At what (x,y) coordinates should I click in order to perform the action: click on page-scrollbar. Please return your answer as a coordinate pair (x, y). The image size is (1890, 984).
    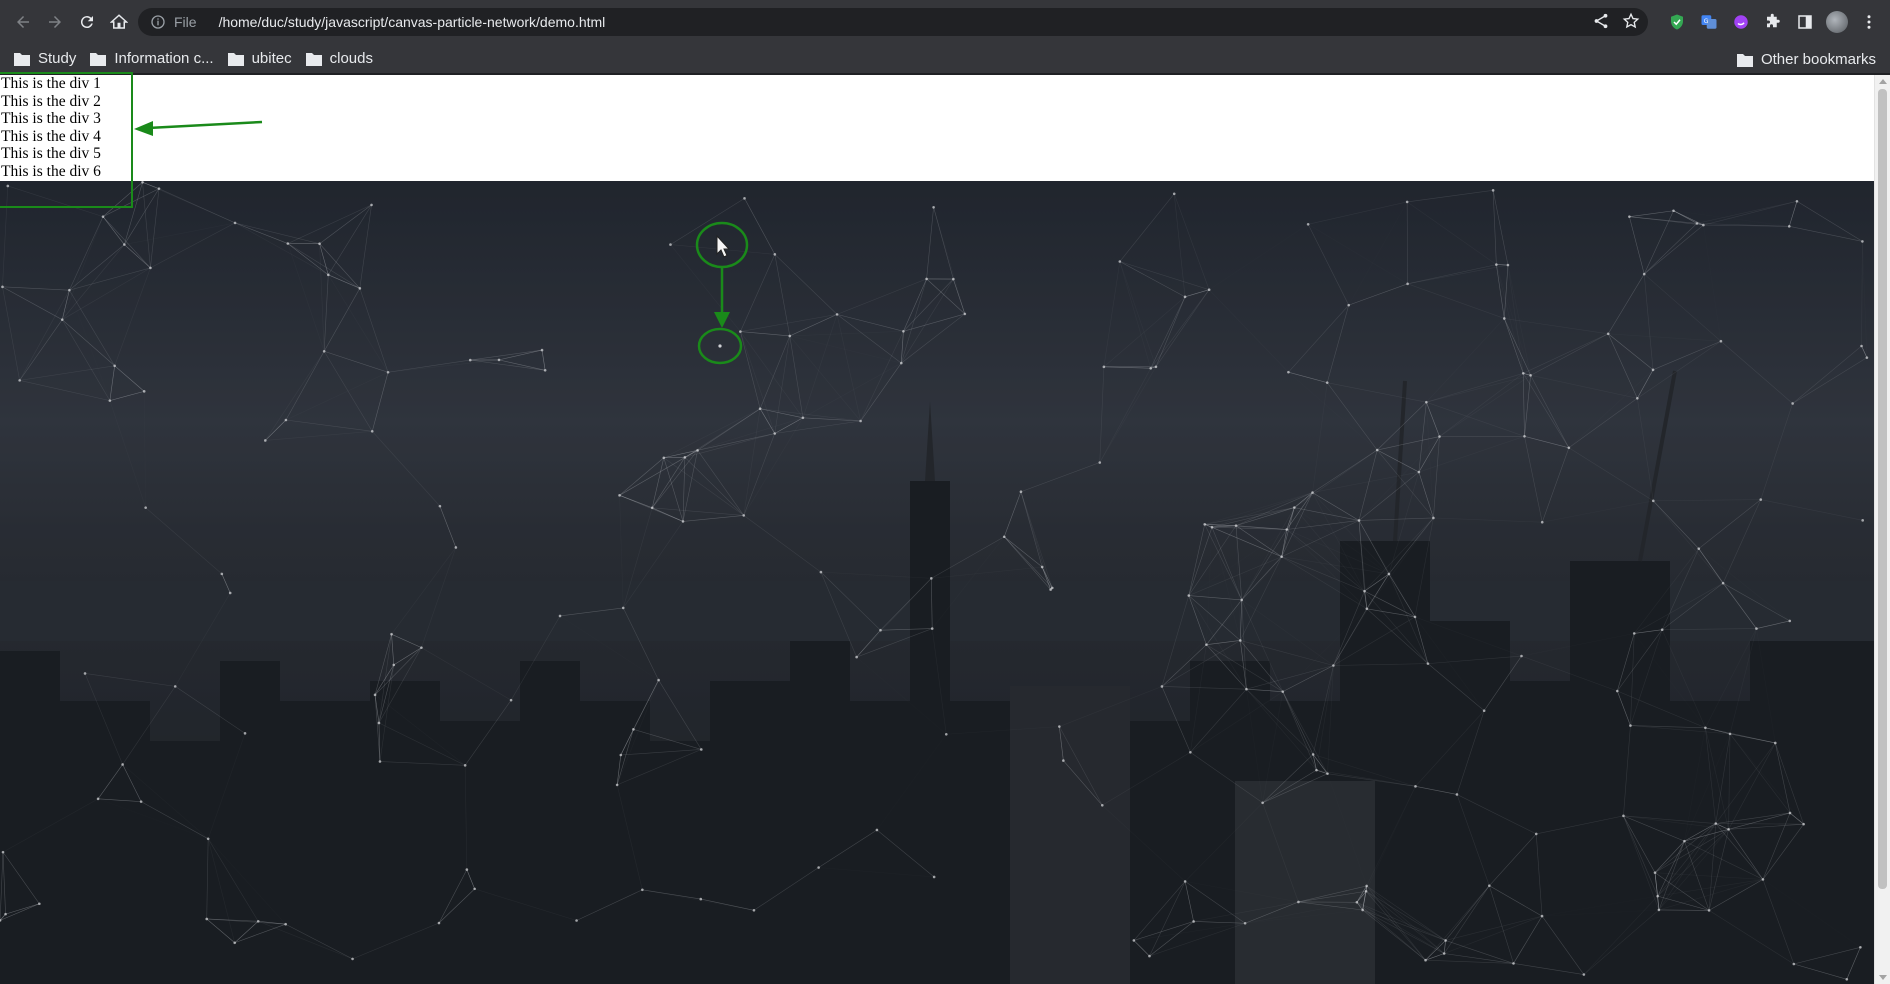
    Looking at the image, I should click on (1882, 529).